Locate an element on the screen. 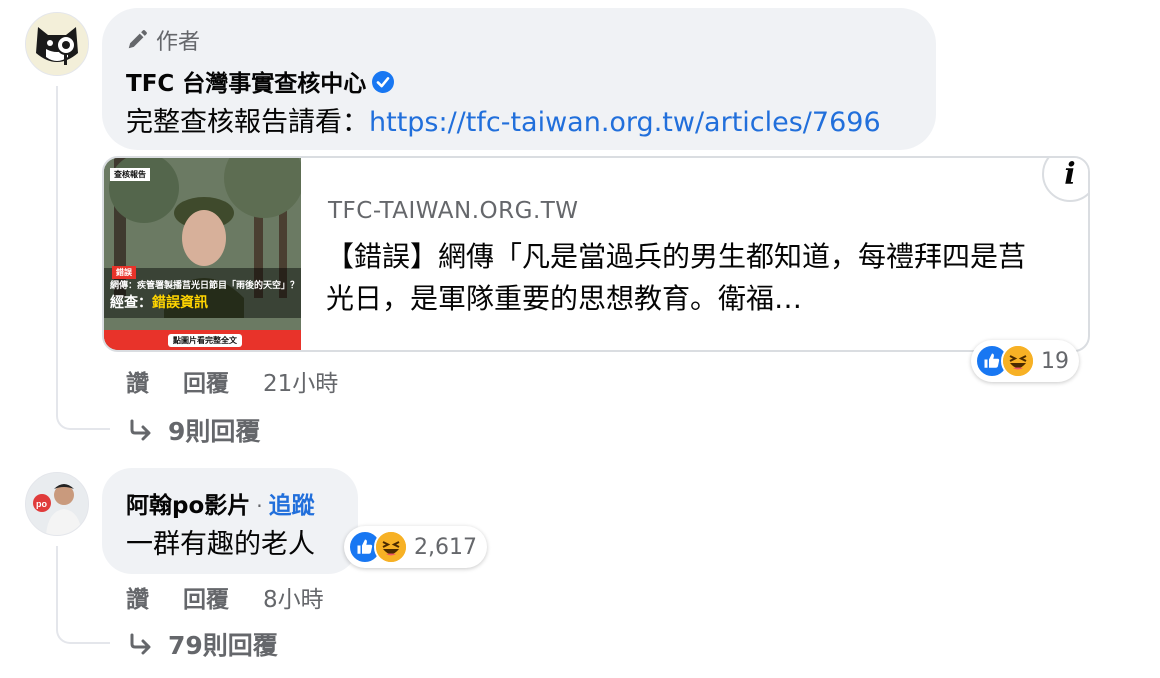 This screenshot has height=678, width=1160. thumbnail-line2-prefix: 經查： is located at coordinates (131, 303).